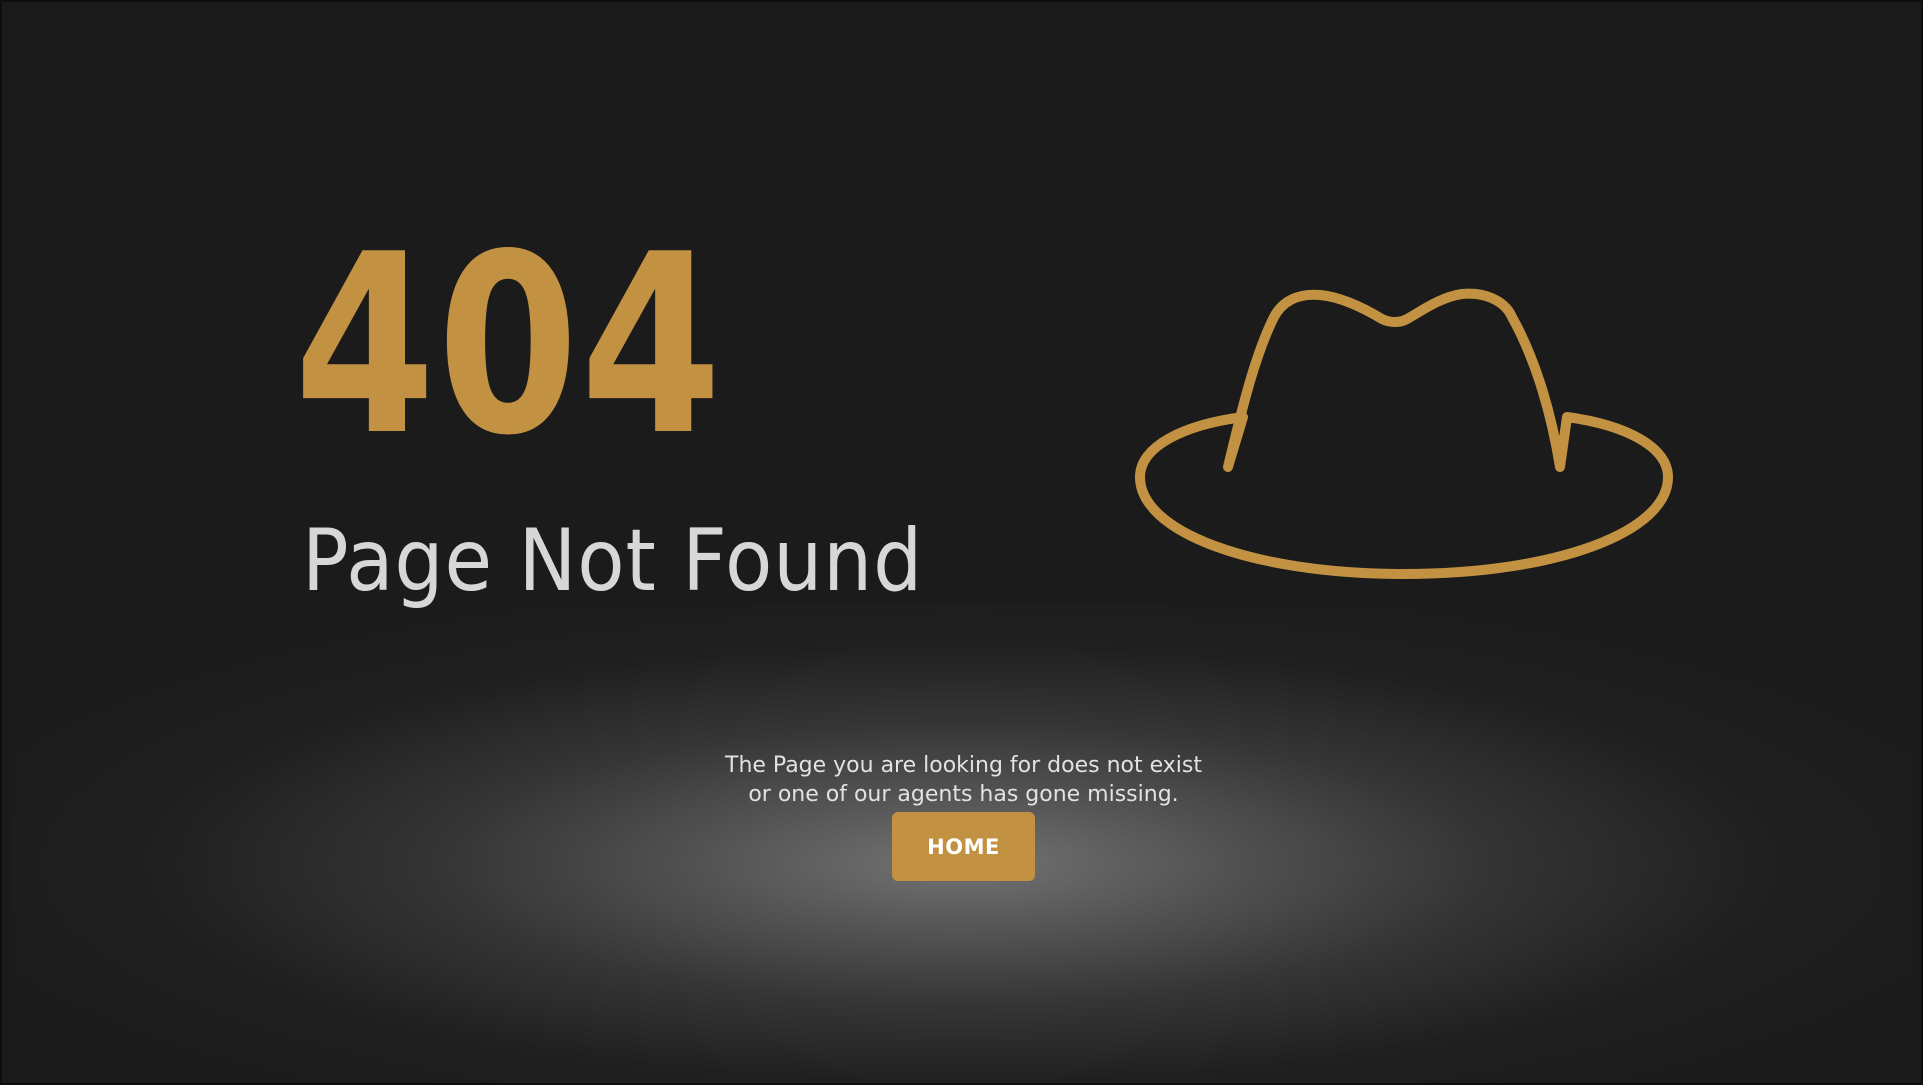 This screenshot has width=1923, height=1085. I want to click on home-button: HOME, so click(963, 846).